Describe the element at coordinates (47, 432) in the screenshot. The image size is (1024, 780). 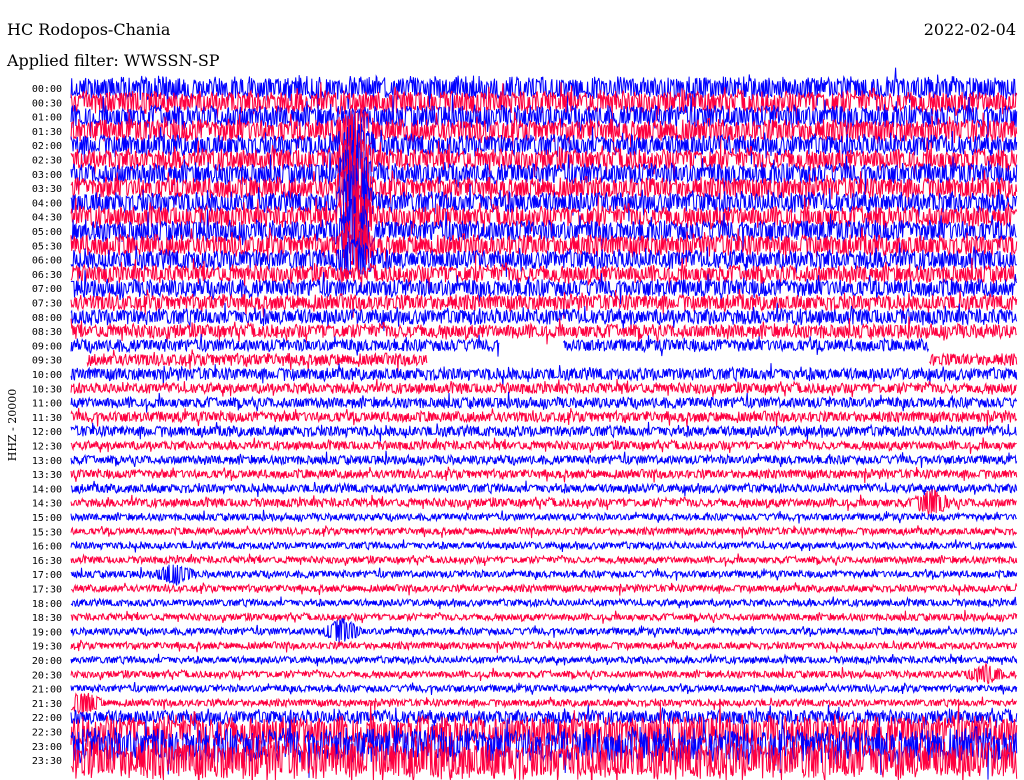
I see `time-tick-label: 12:00` at that location.